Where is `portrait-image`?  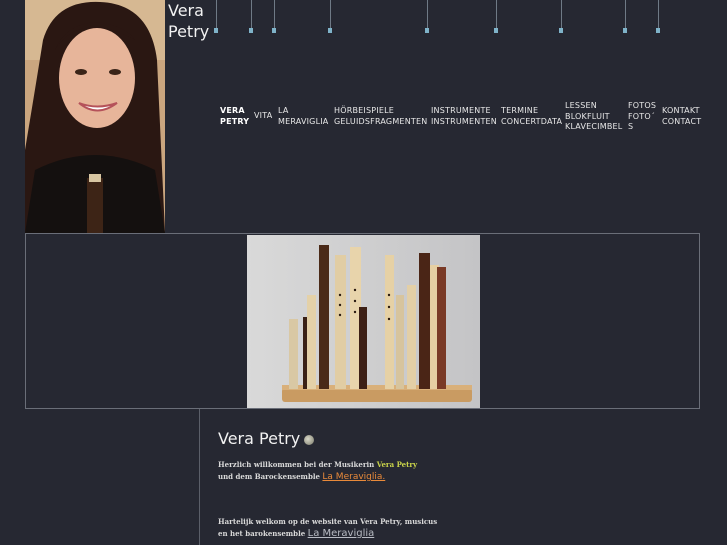
portrait-image is located at coordinates (95, 116).